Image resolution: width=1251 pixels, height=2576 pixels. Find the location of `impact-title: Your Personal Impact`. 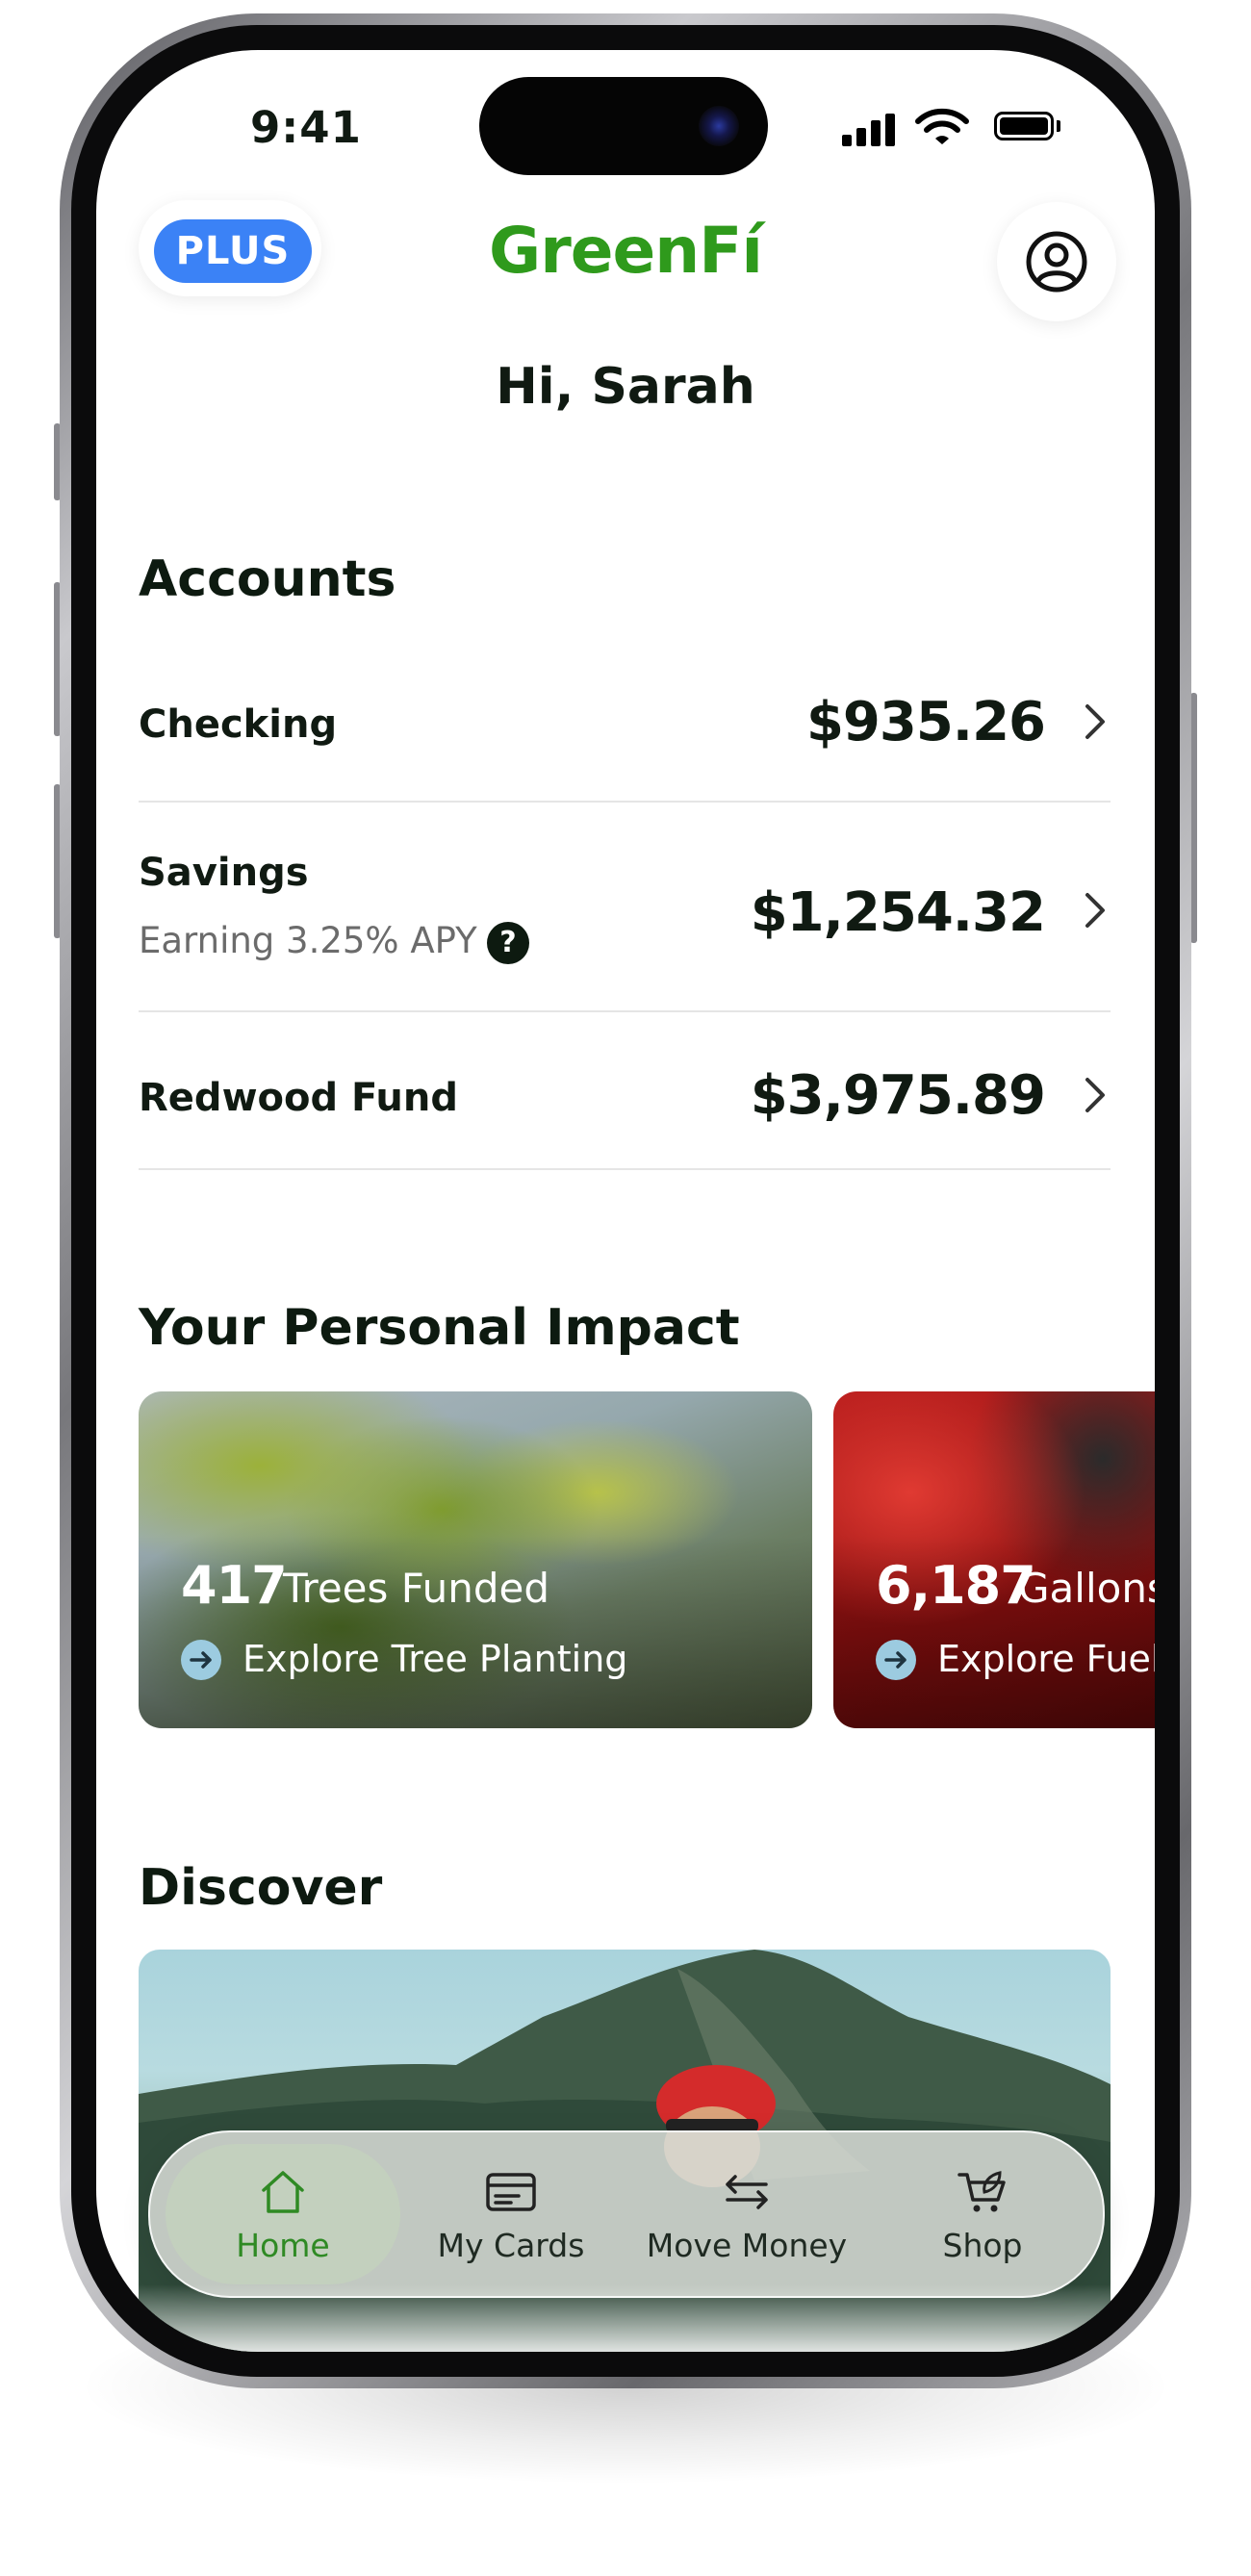

impact-title: Your Personal Impact is located at coordinates (440, 1328).